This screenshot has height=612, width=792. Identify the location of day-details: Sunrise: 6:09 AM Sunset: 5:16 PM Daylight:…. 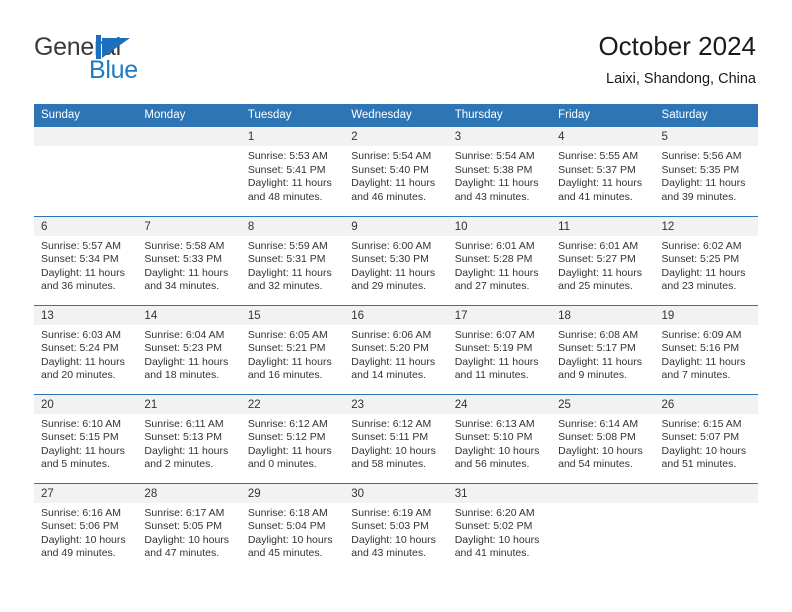
(706, 354).